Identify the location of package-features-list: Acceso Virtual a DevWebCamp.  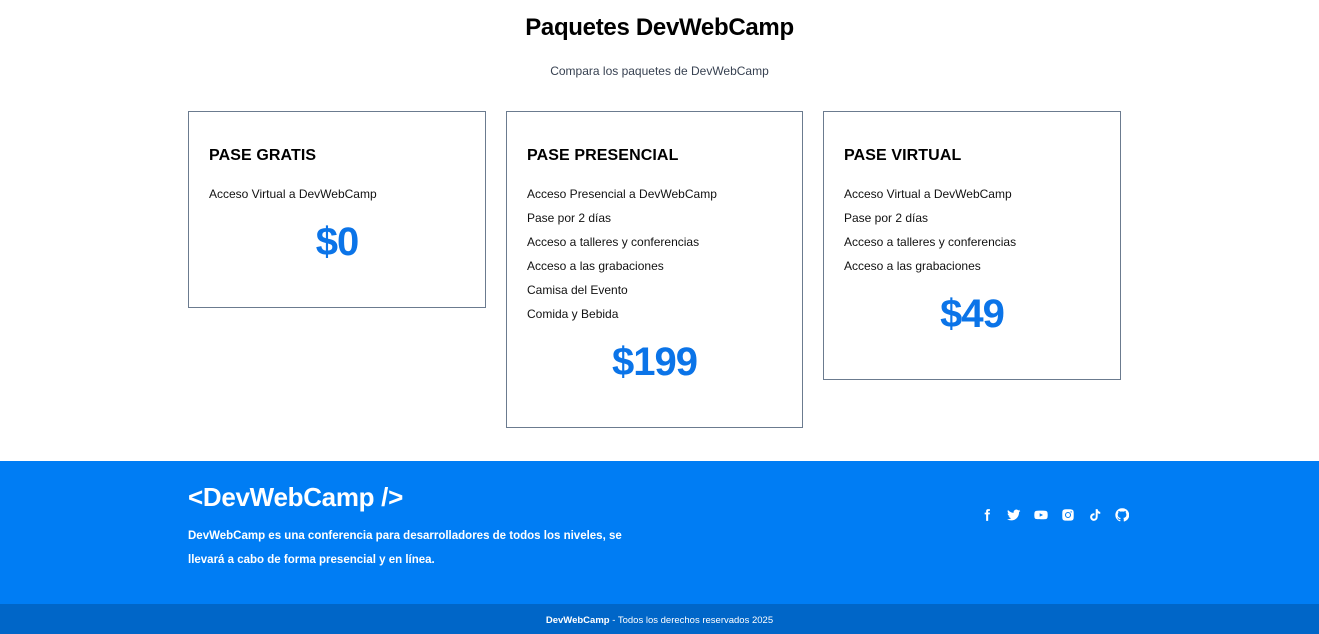
(337, 194).